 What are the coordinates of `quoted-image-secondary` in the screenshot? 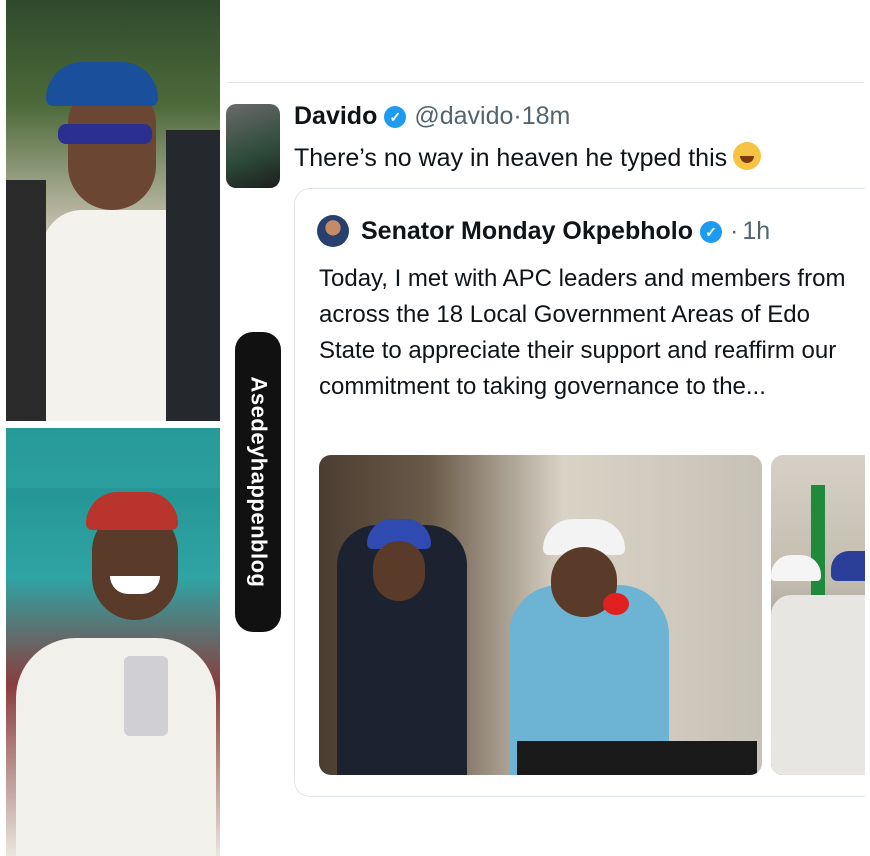 It's located at (818, 615).